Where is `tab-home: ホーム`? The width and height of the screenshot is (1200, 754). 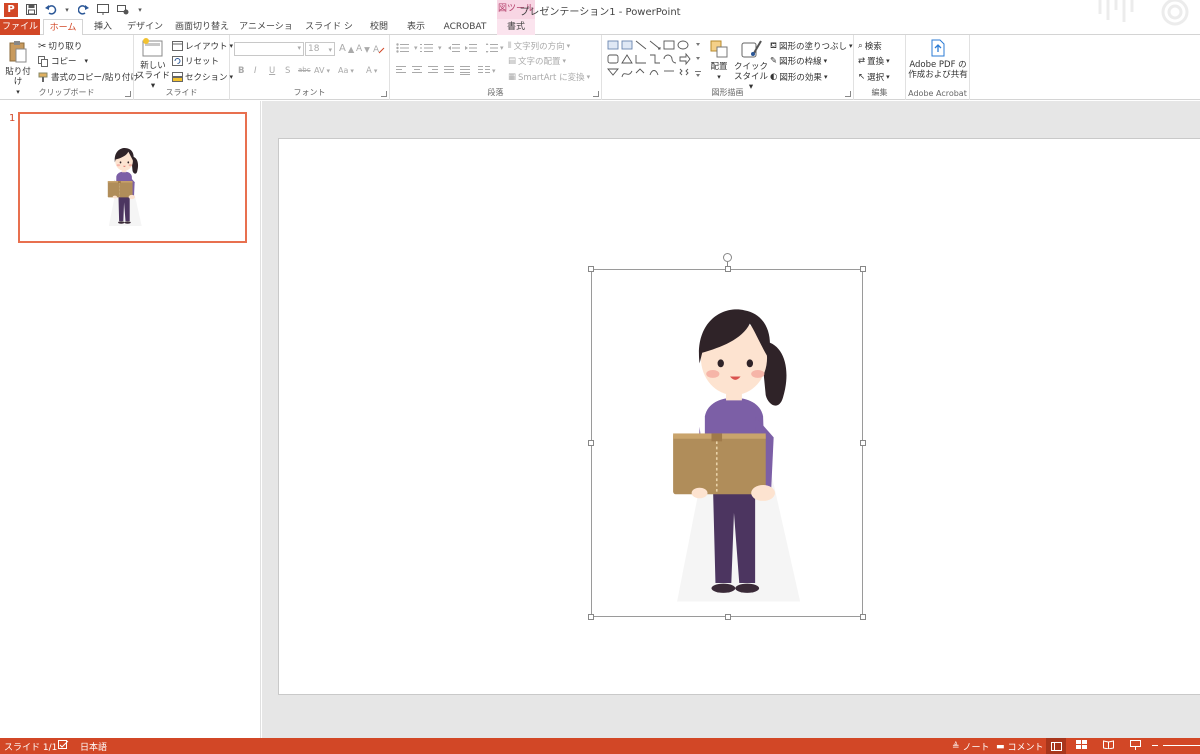
tab-home: ホーム is located at coordinates (63, 27).